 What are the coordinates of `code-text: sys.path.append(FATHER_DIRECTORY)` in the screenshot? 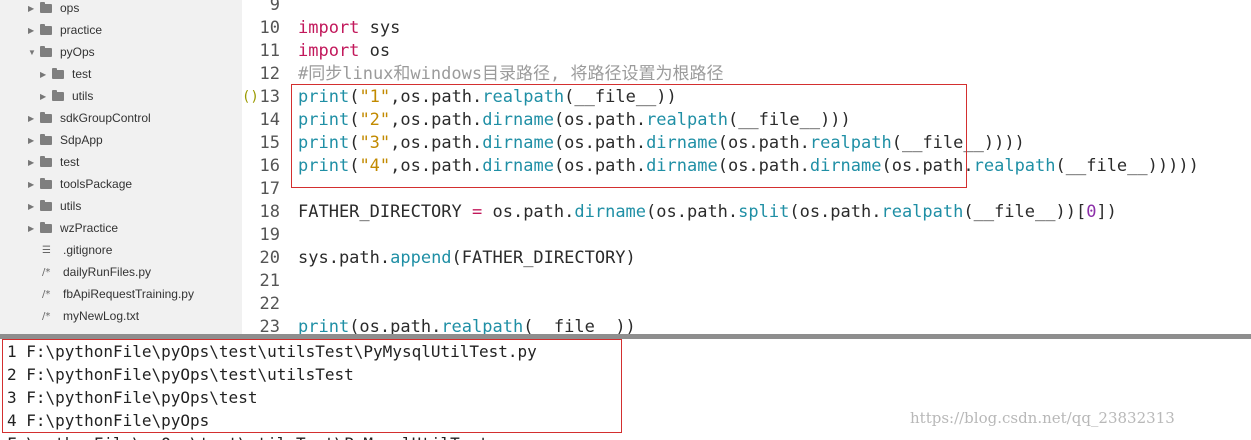 It's located at (467, 258).